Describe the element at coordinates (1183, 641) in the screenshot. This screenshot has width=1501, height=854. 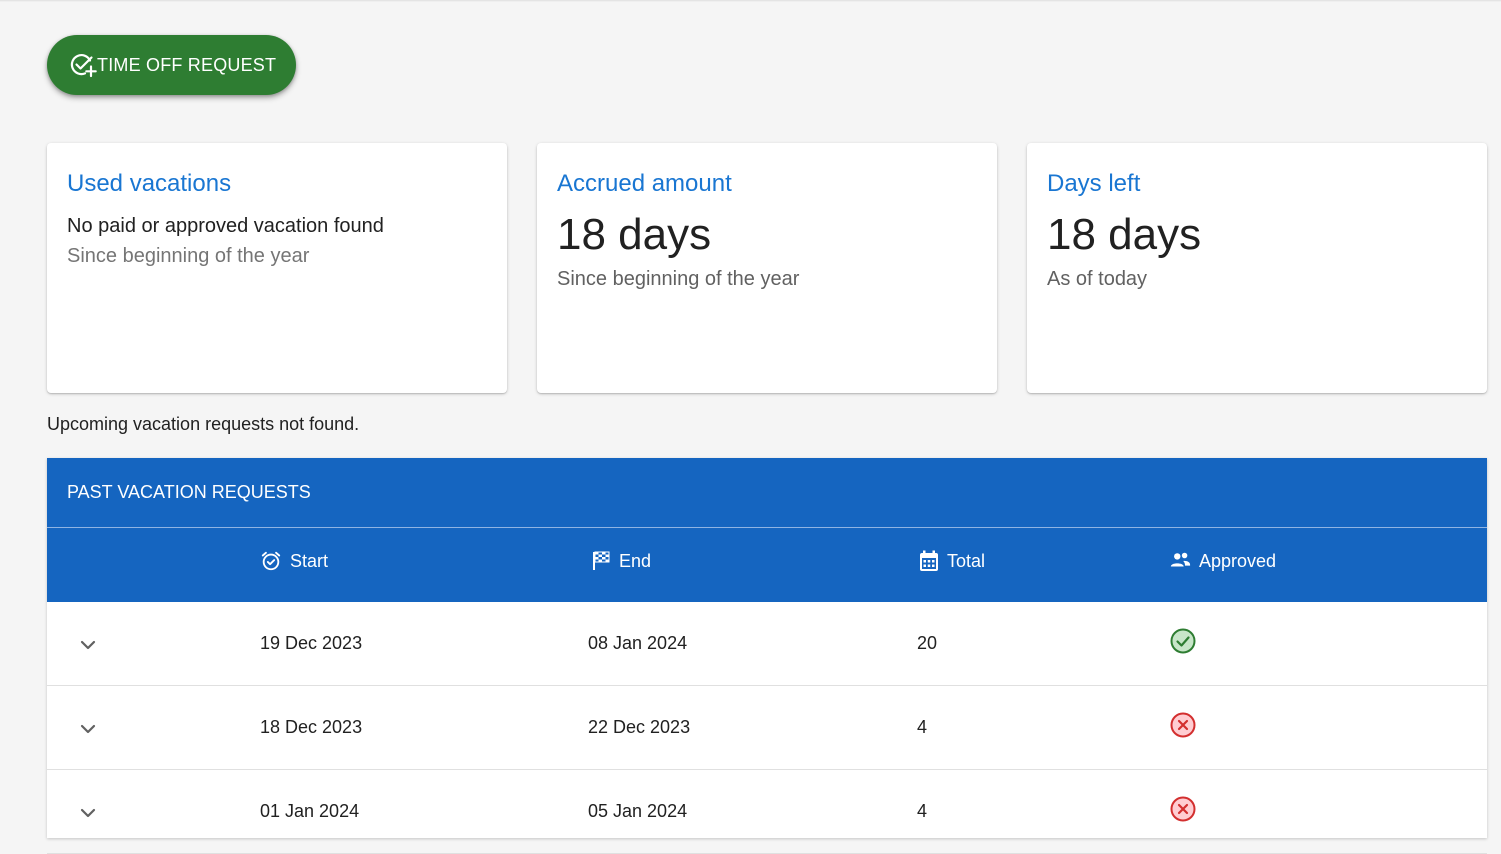
I see `check-circle-icon` at that location.